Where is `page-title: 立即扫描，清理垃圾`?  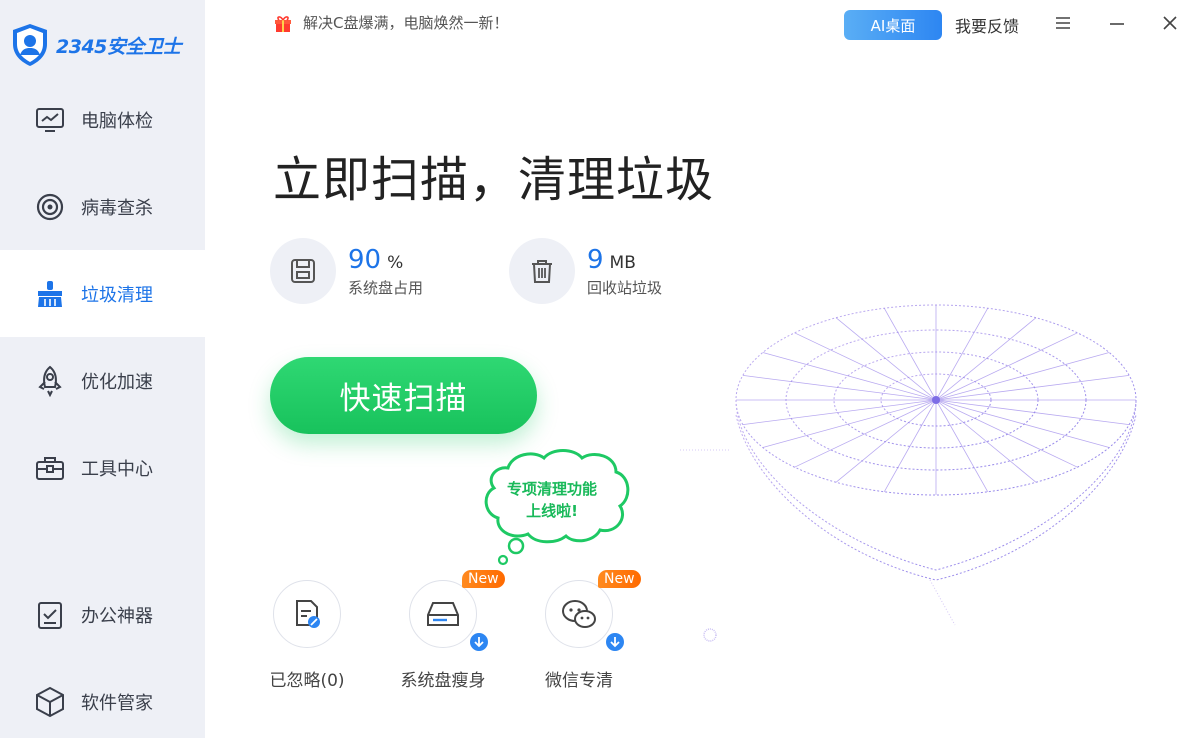
page-title: 立即扫描，清理垃圾 is located at coordinates (494, 180).